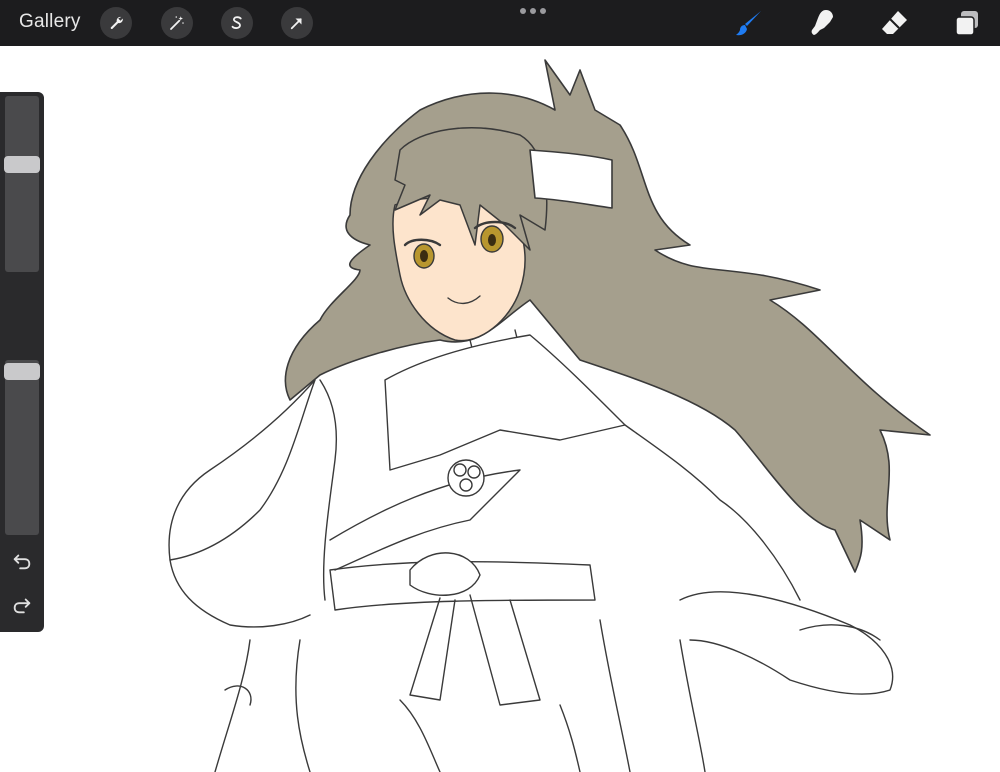  I want to click on smudge-tool-button, so click(821, 23).